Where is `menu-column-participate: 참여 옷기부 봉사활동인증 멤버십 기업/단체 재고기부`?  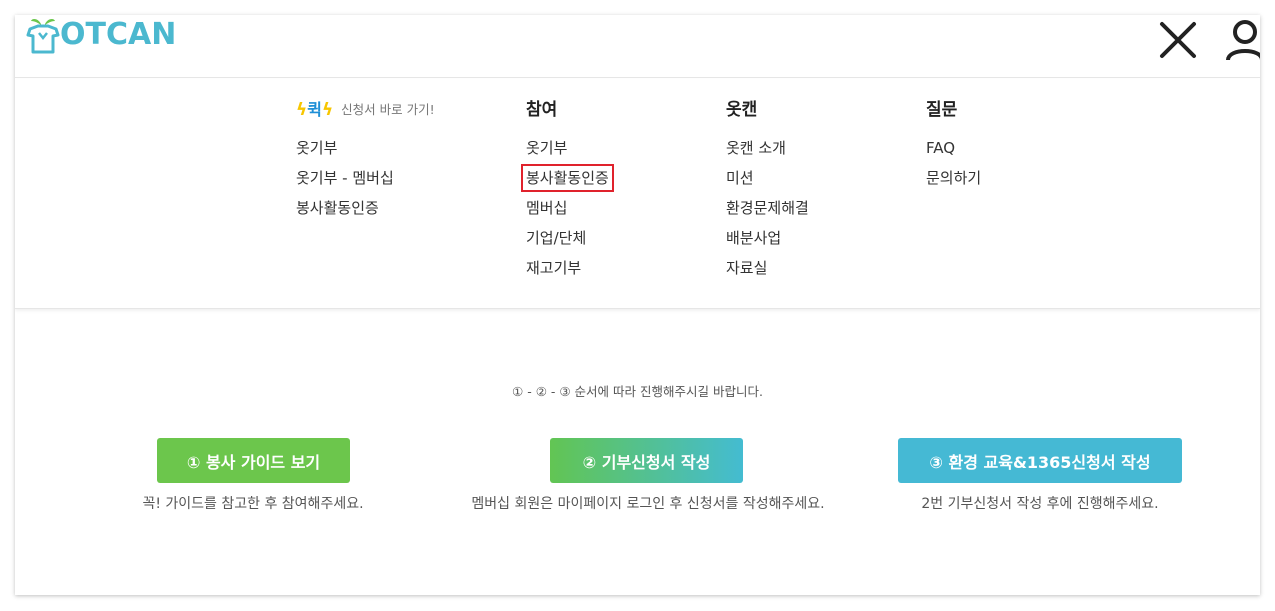 menu-column-participate: 참여 옷기부 봉사활동인증 멤버십 기업/단체 재고기부 is located at coordinates (567, 190).